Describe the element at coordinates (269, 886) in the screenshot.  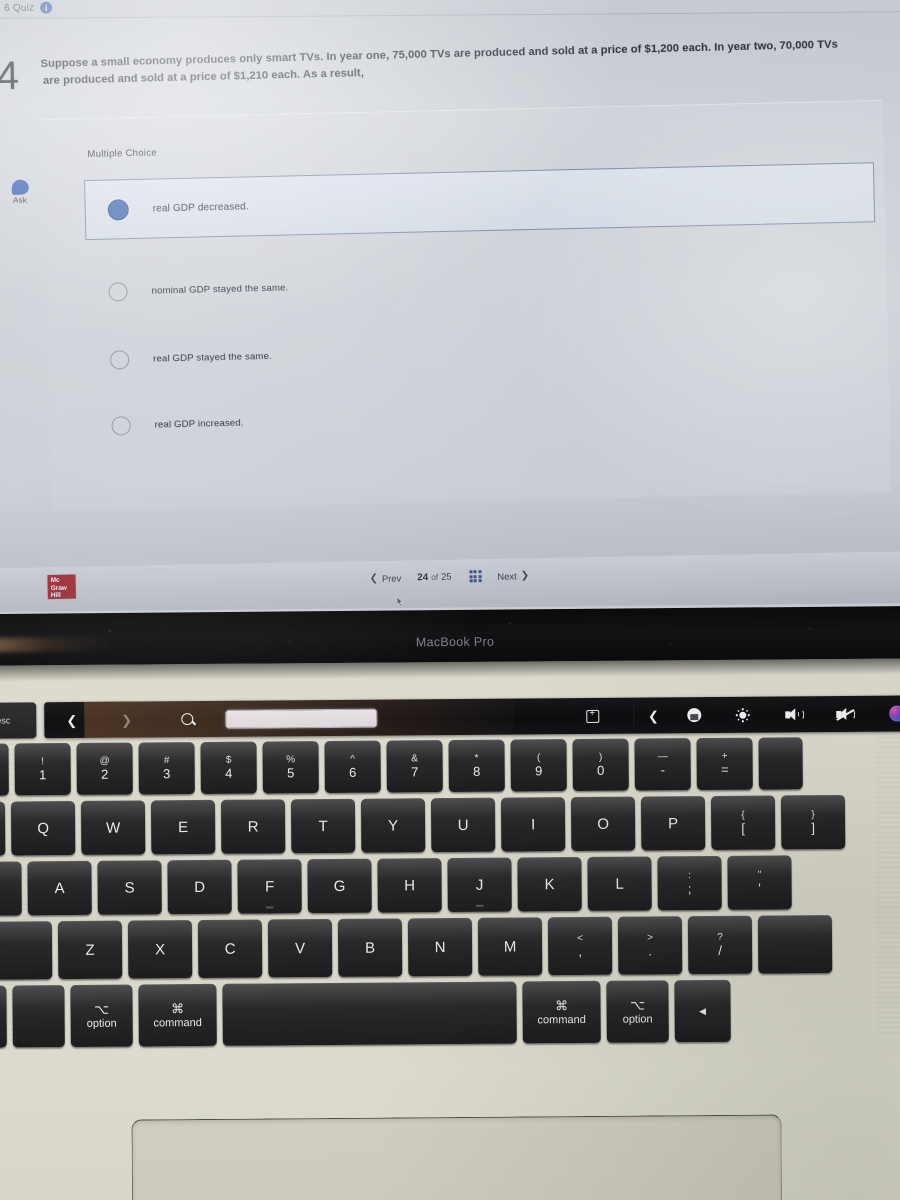
I see `key-f: F` at that location.